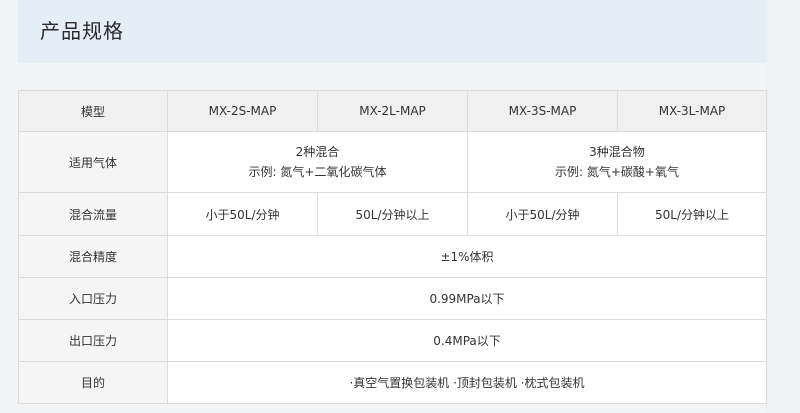  I want to click on row-label-outlet: 出口压力, so click(93, 340).